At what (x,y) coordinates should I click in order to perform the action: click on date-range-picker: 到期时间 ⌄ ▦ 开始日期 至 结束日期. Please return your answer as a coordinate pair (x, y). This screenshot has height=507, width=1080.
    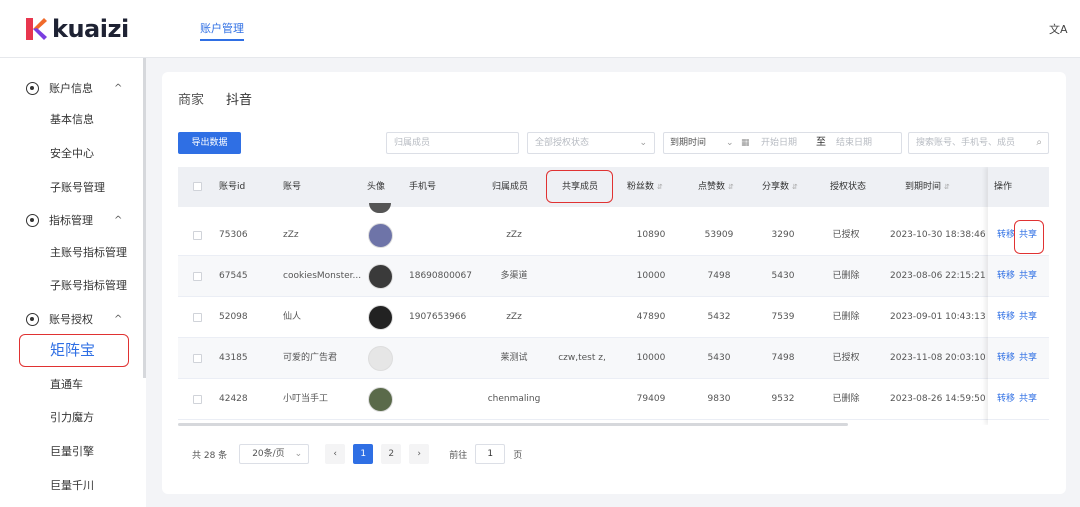
    Looking at the image, I should click on (782, 143).